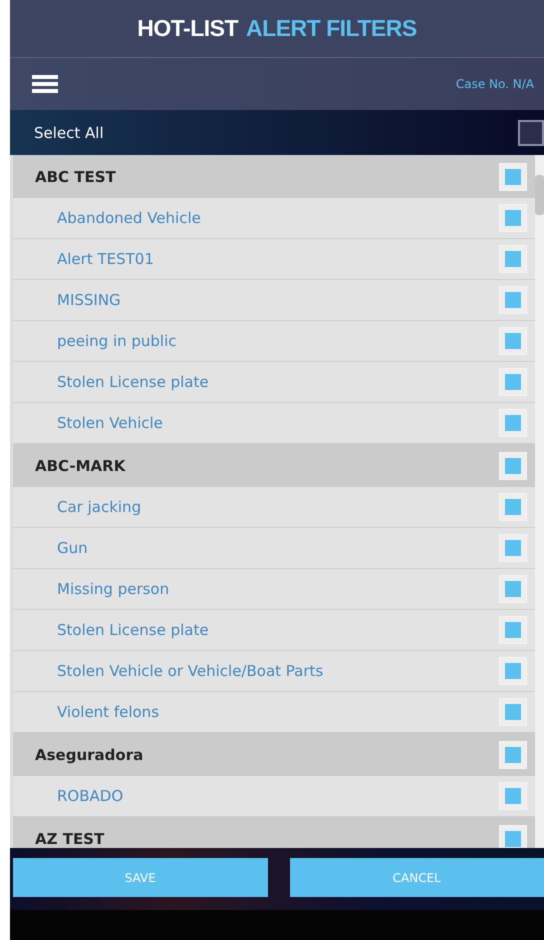 The height and width of the screenshot is (940, 544). I want to click on group-row: Aseguradora, so click(274, 754).